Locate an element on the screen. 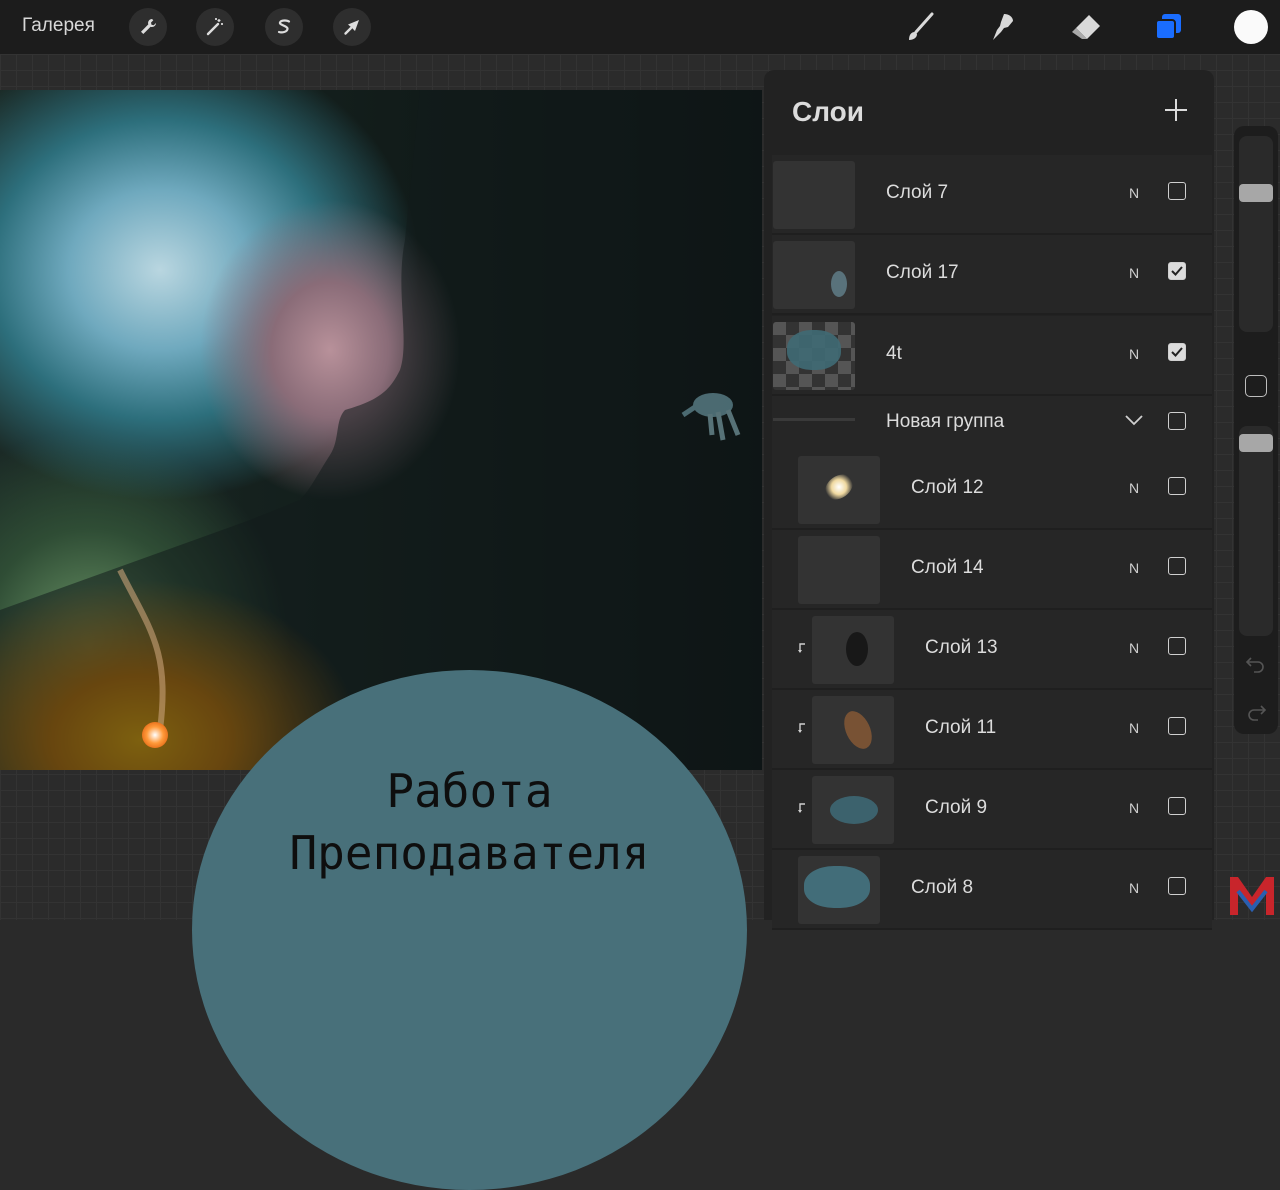 The height and width of the screenshot is (1190, 1280). promo-banner-text: Работа Преподавателя is located at coordinates (469, 822).